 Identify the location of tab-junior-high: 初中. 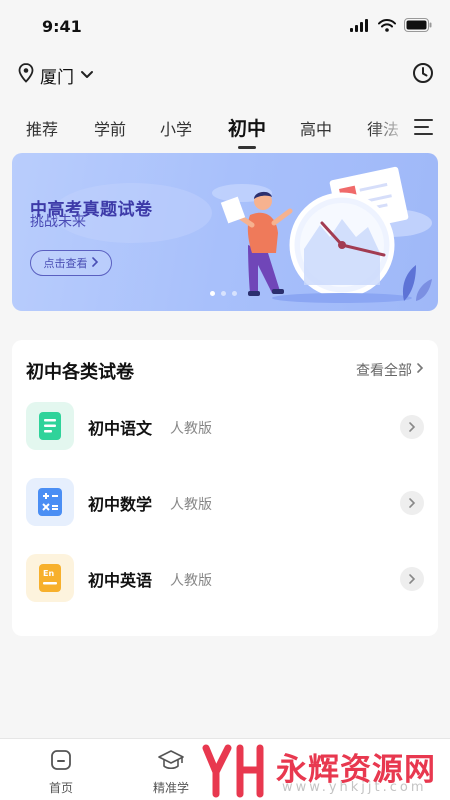
(247, 127).